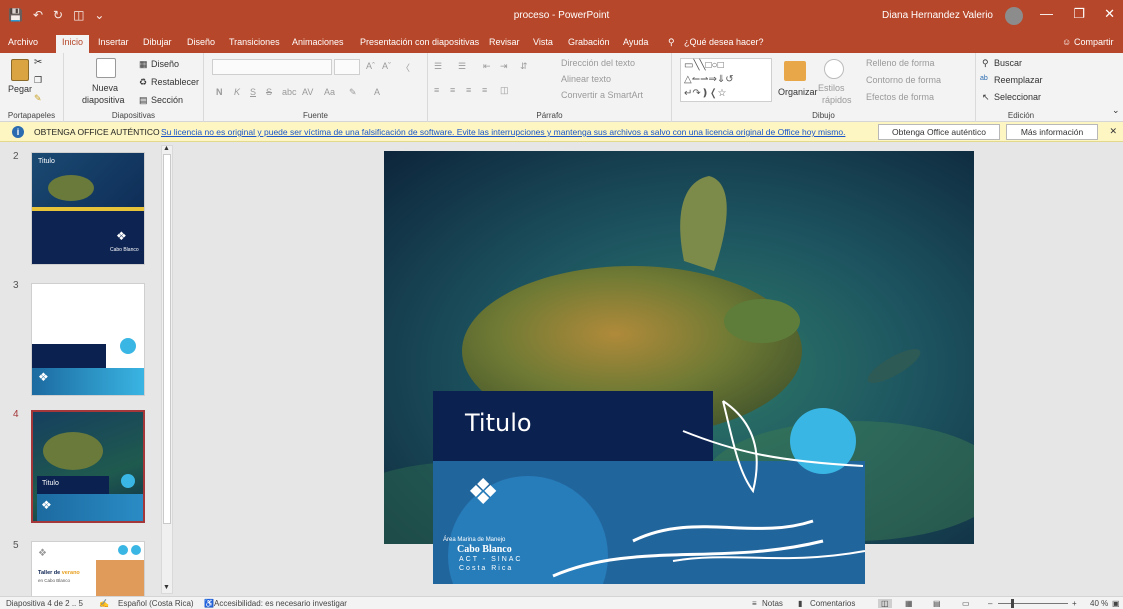  What do you see at coordinates (504, 90) in the screenshot?
I see `columns-icon: ◫` at bounding box center [504, 90].